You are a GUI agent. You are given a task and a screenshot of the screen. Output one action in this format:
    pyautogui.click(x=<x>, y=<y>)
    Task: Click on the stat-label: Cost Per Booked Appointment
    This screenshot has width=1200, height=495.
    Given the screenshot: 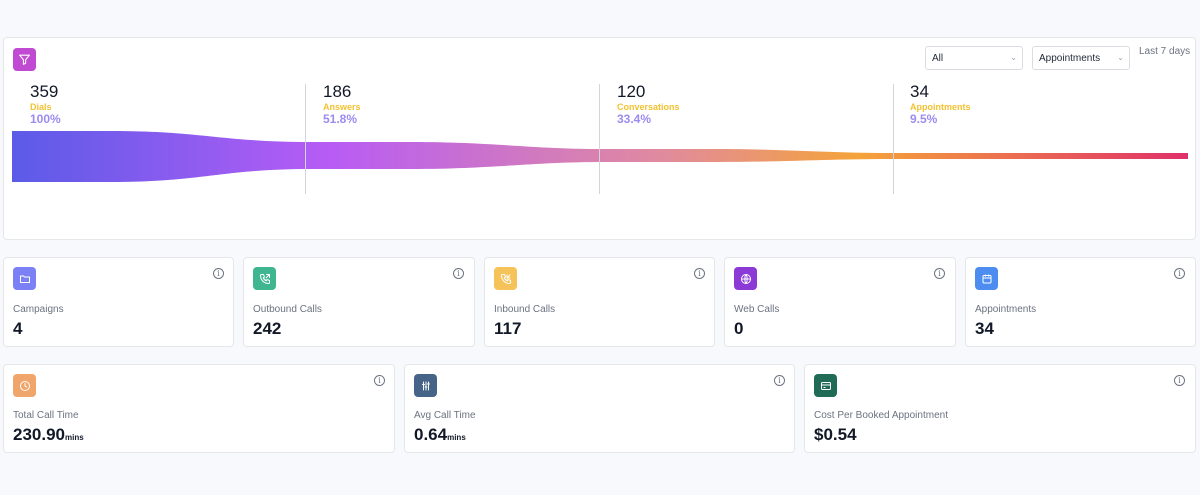 What is the action you would take?
    pyautogui.click(x=881, y=415)
    